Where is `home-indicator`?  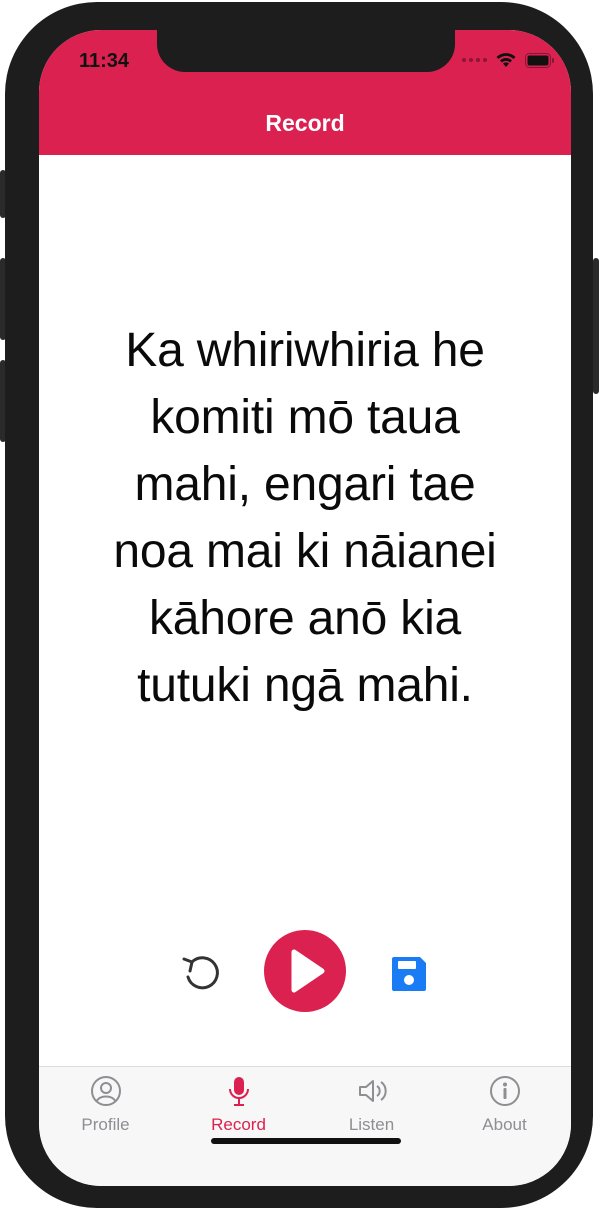 home-indicator is located at coordinates (306, 1141).